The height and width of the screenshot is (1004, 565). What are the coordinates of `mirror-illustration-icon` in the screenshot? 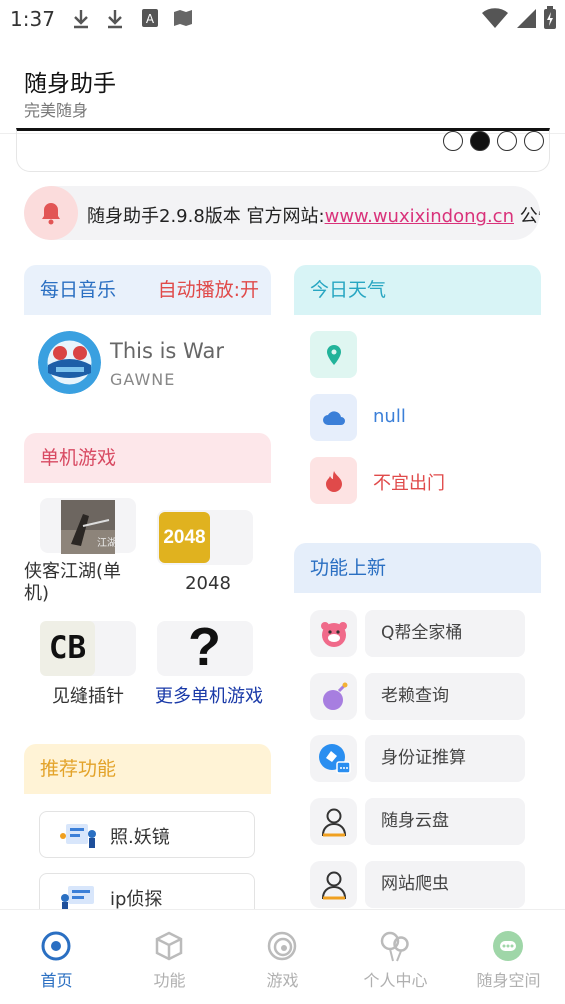 It's located at (78, 836).